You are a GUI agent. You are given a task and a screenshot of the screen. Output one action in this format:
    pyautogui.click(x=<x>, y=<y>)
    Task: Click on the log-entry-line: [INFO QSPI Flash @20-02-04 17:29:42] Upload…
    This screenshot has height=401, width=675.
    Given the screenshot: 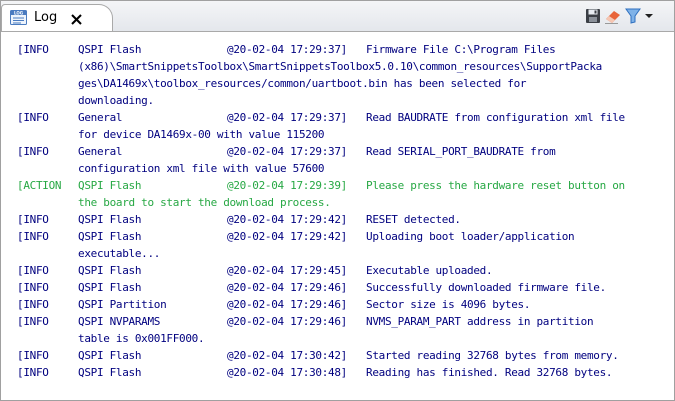 What is the action you would take?
    pyautogui.click(x=321, y=236)
    